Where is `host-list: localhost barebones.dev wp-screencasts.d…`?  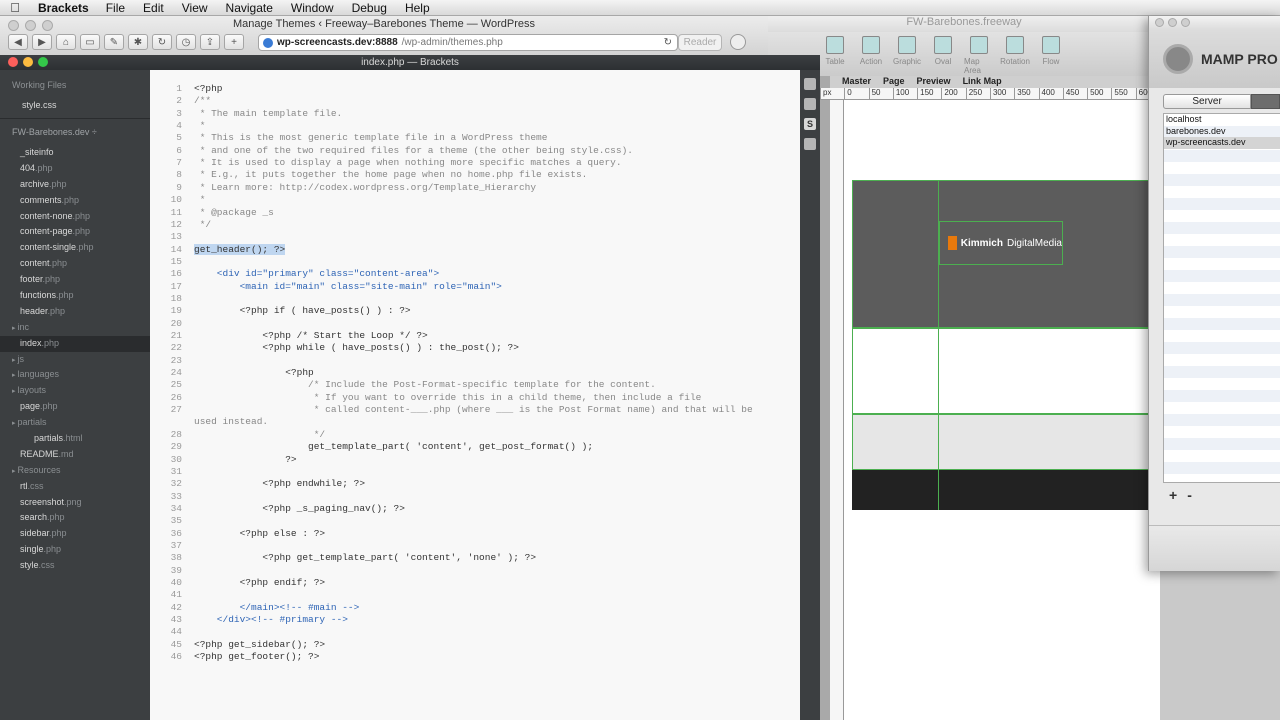
host-list: localhost barebones.dev wp-screencasts.d… is located at coordinates (1221, 298).